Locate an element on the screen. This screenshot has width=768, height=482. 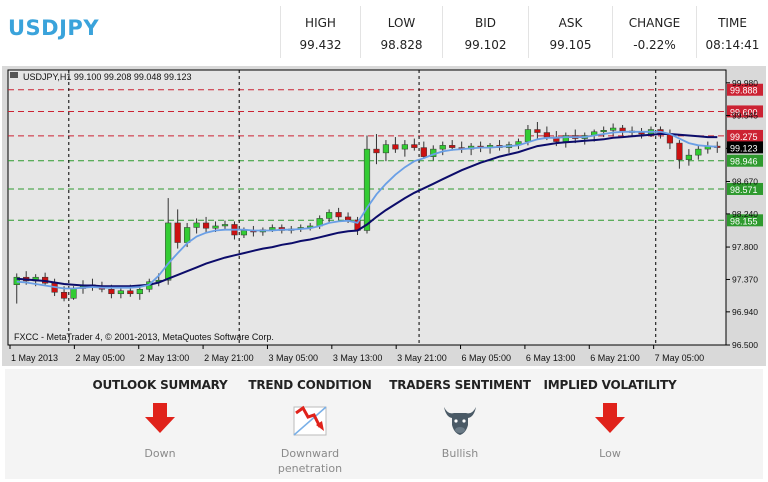
summary-title: TRADERS SENTIMENT is located at coordinates (460, 385).